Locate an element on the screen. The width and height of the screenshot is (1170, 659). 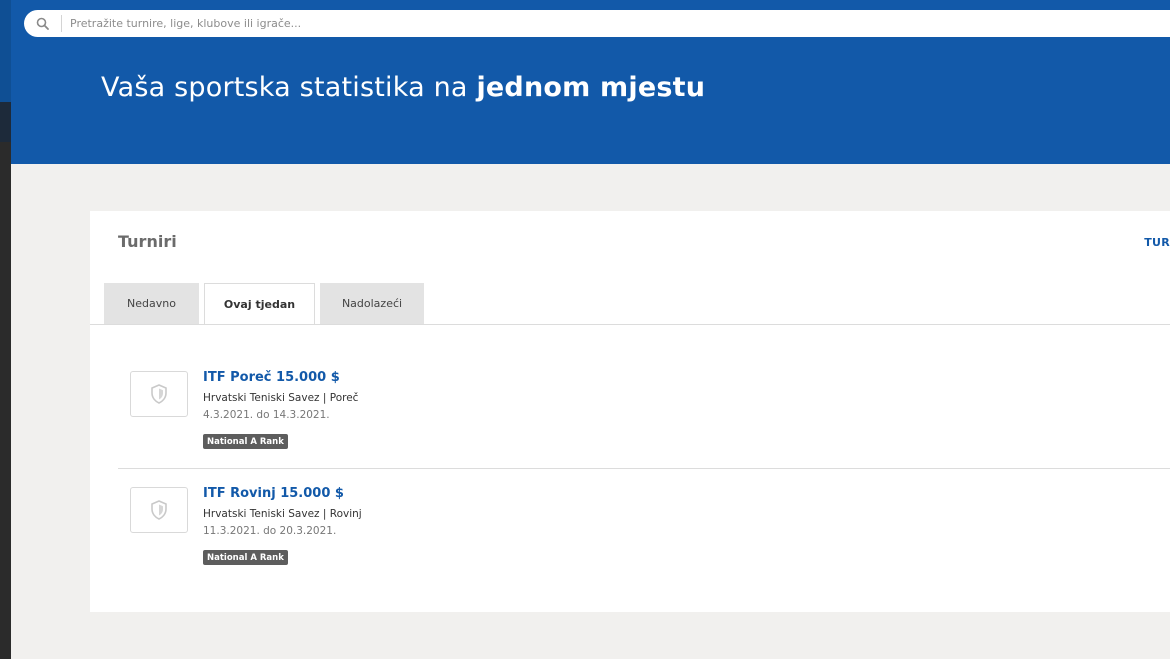
tournament-organizer: Hrvatski Teniski Savez | Poreč is located at coordinates (281, 398).